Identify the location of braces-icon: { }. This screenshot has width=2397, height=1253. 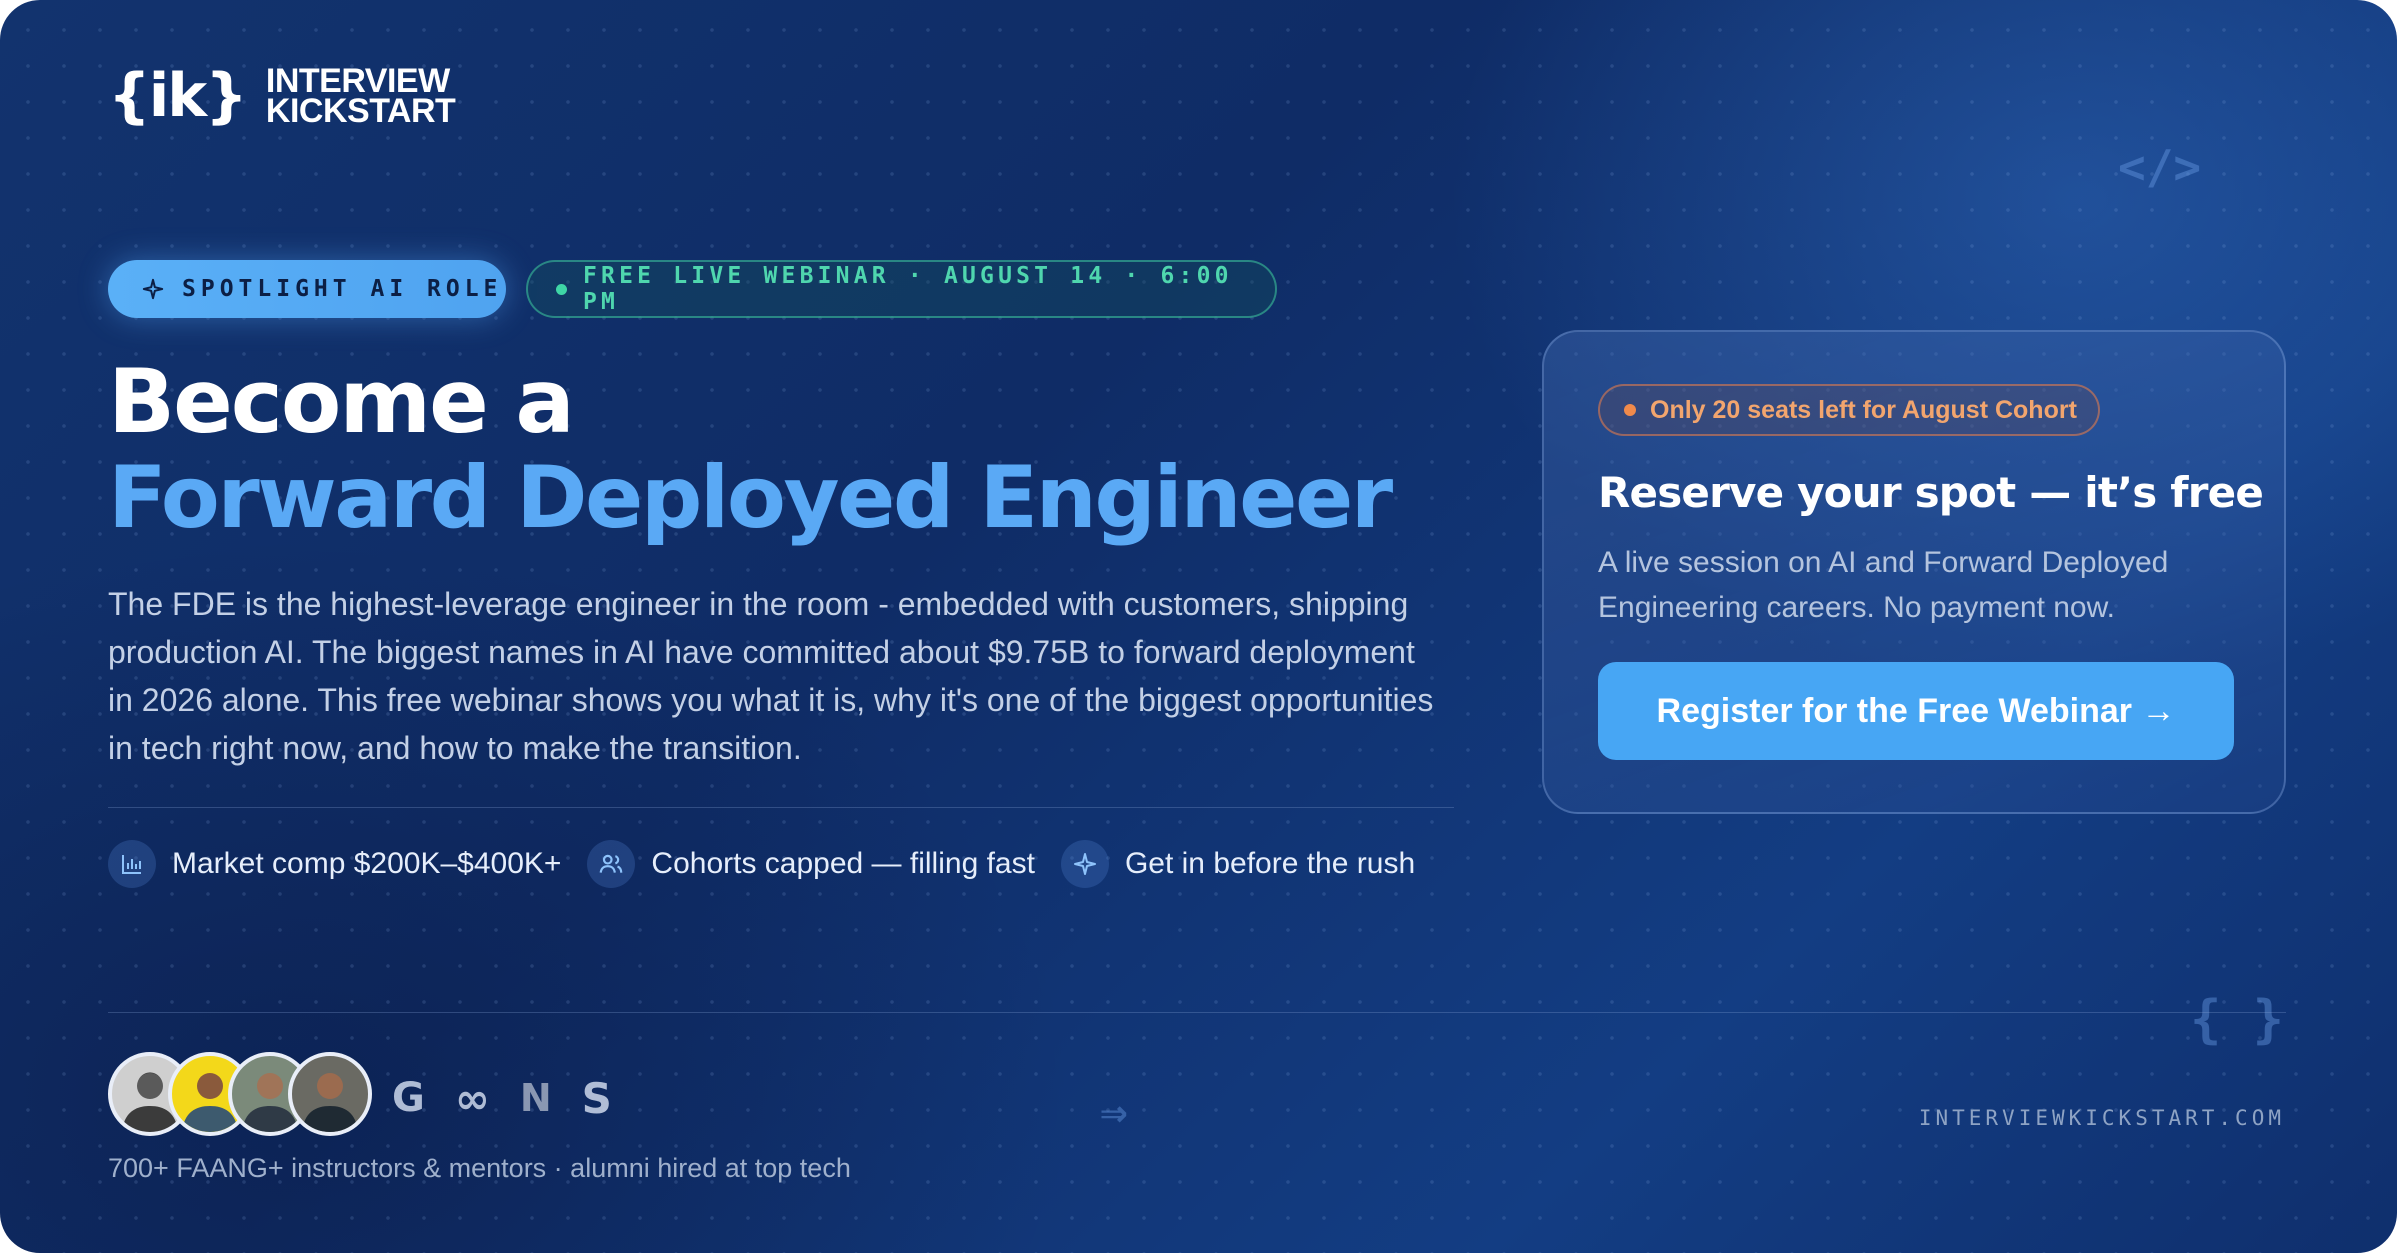
(2237, 1020).